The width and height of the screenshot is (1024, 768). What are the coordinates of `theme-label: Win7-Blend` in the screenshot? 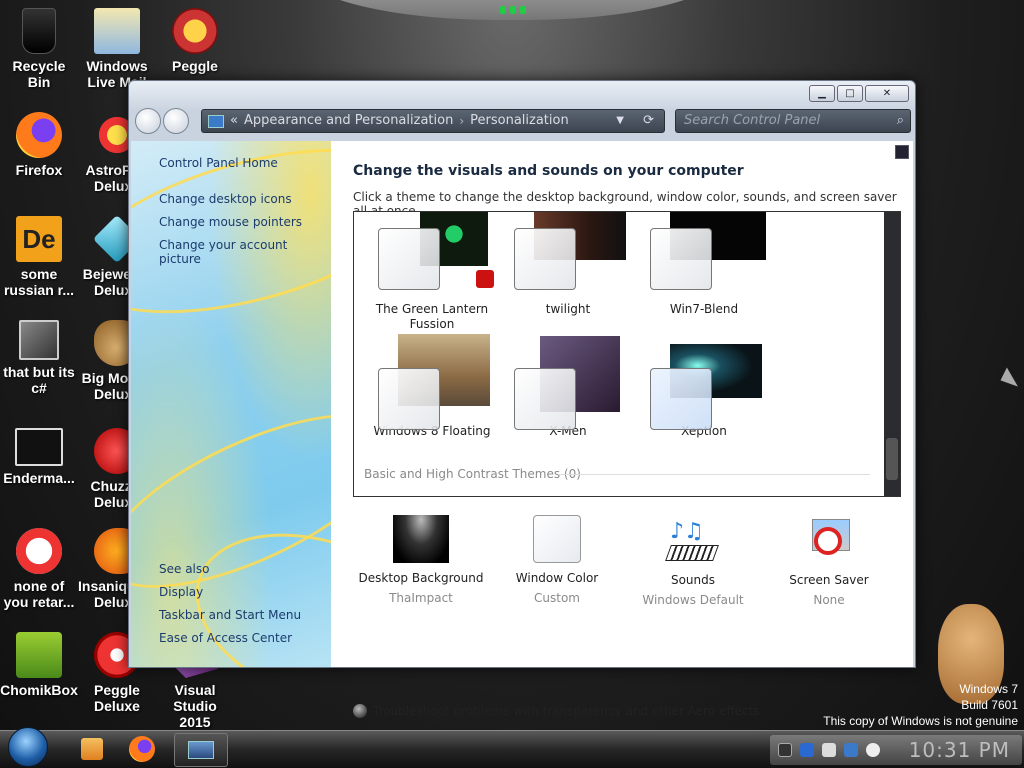 It's located at (704, 309).